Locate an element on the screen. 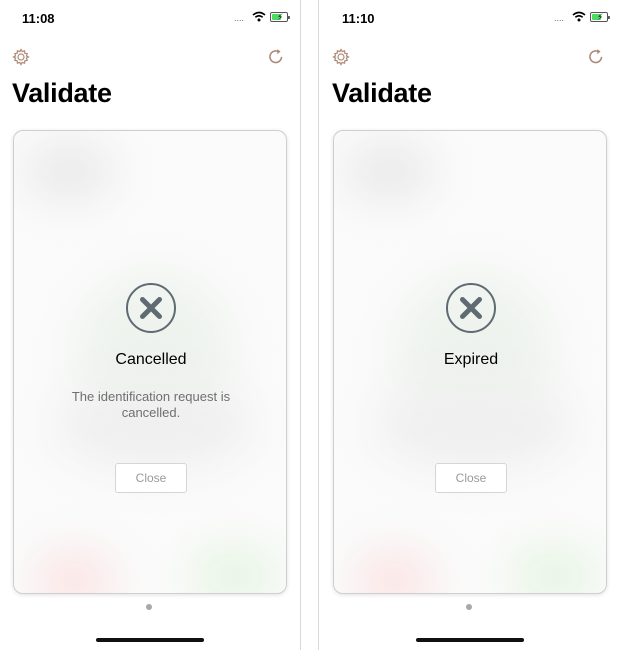 The width and height of the screenshot is (620, 650). status-bar: 11:10 .... ⚡ is located at coordinates (470, 18).